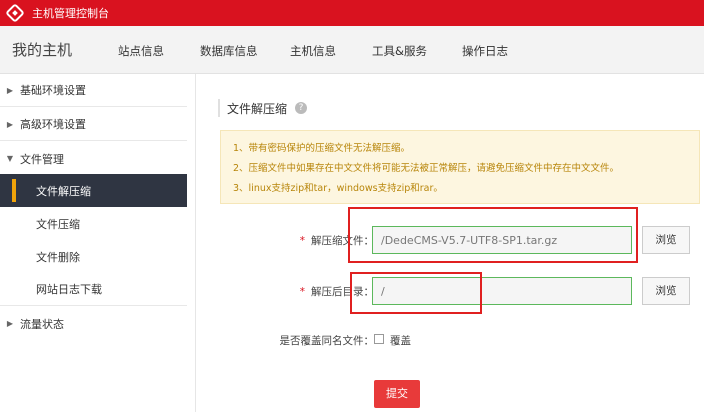 This screenshot has height=412, width=704. I want to click on sidebar-item-unzip: 文件解压缩, so click(93, 190).